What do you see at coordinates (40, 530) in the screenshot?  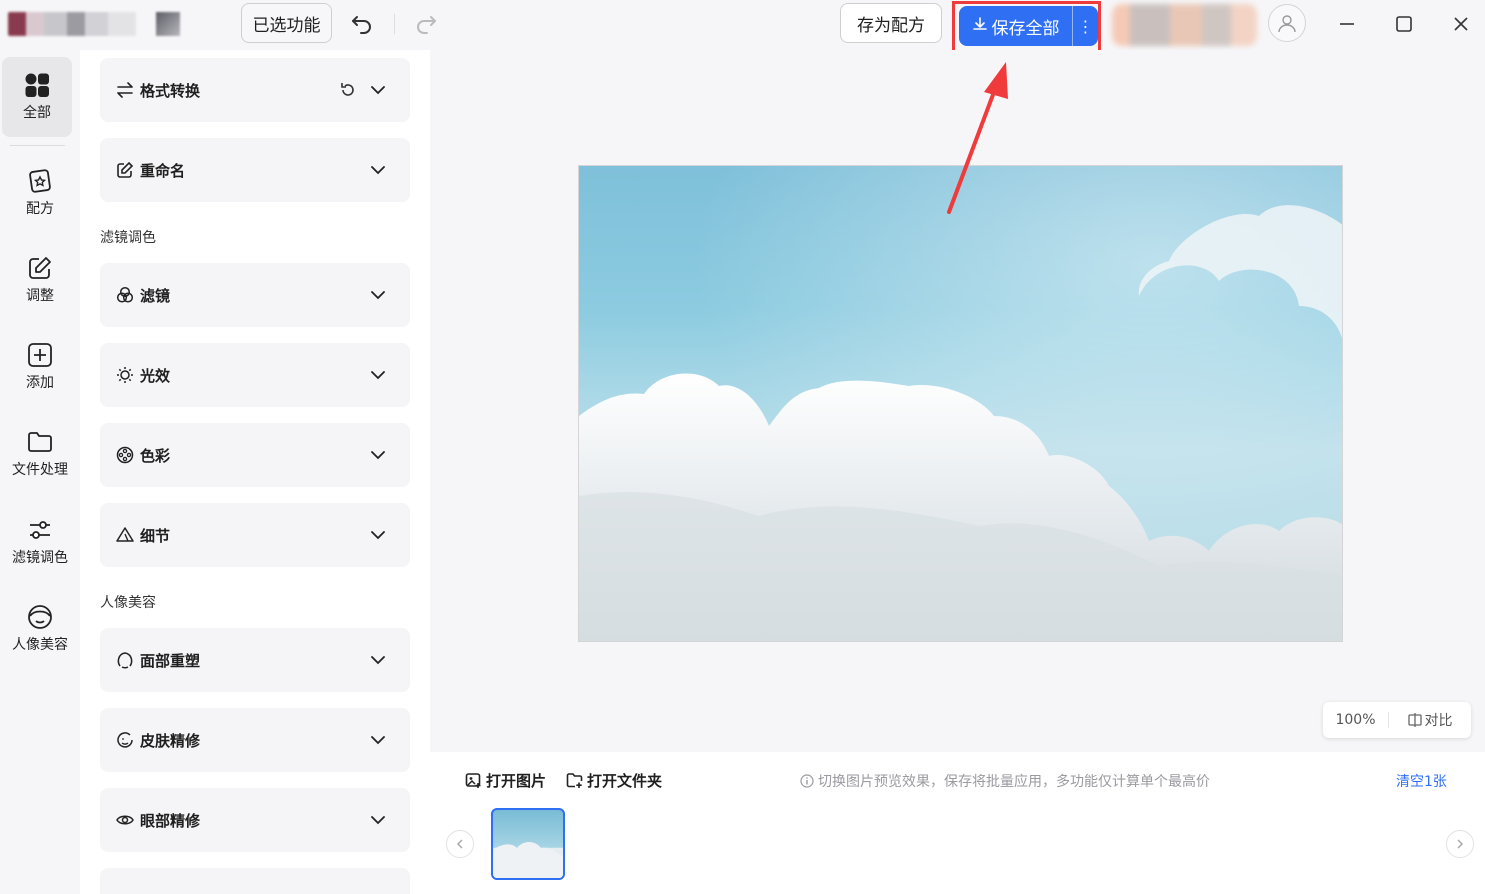 I see `sliders-icon` at bounding box center [40, 530].